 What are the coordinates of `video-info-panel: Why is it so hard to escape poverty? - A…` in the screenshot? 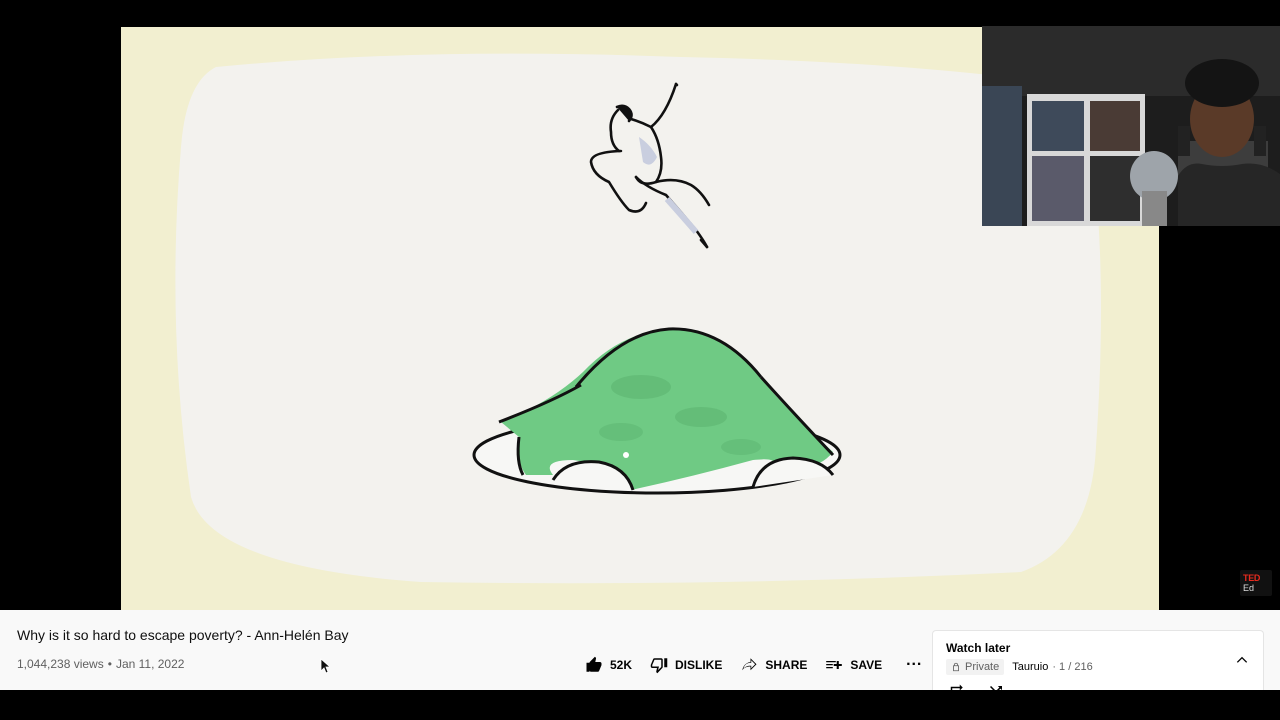 It's located at (640, 650).